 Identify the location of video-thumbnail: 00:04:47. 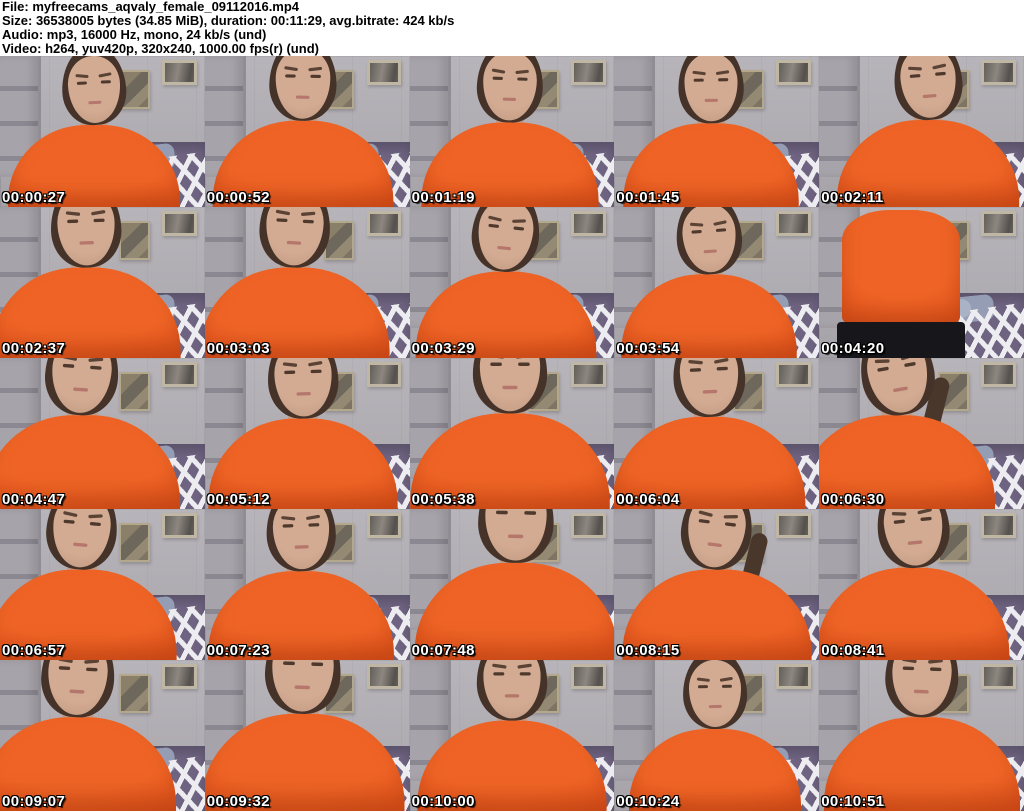
(102, 433).